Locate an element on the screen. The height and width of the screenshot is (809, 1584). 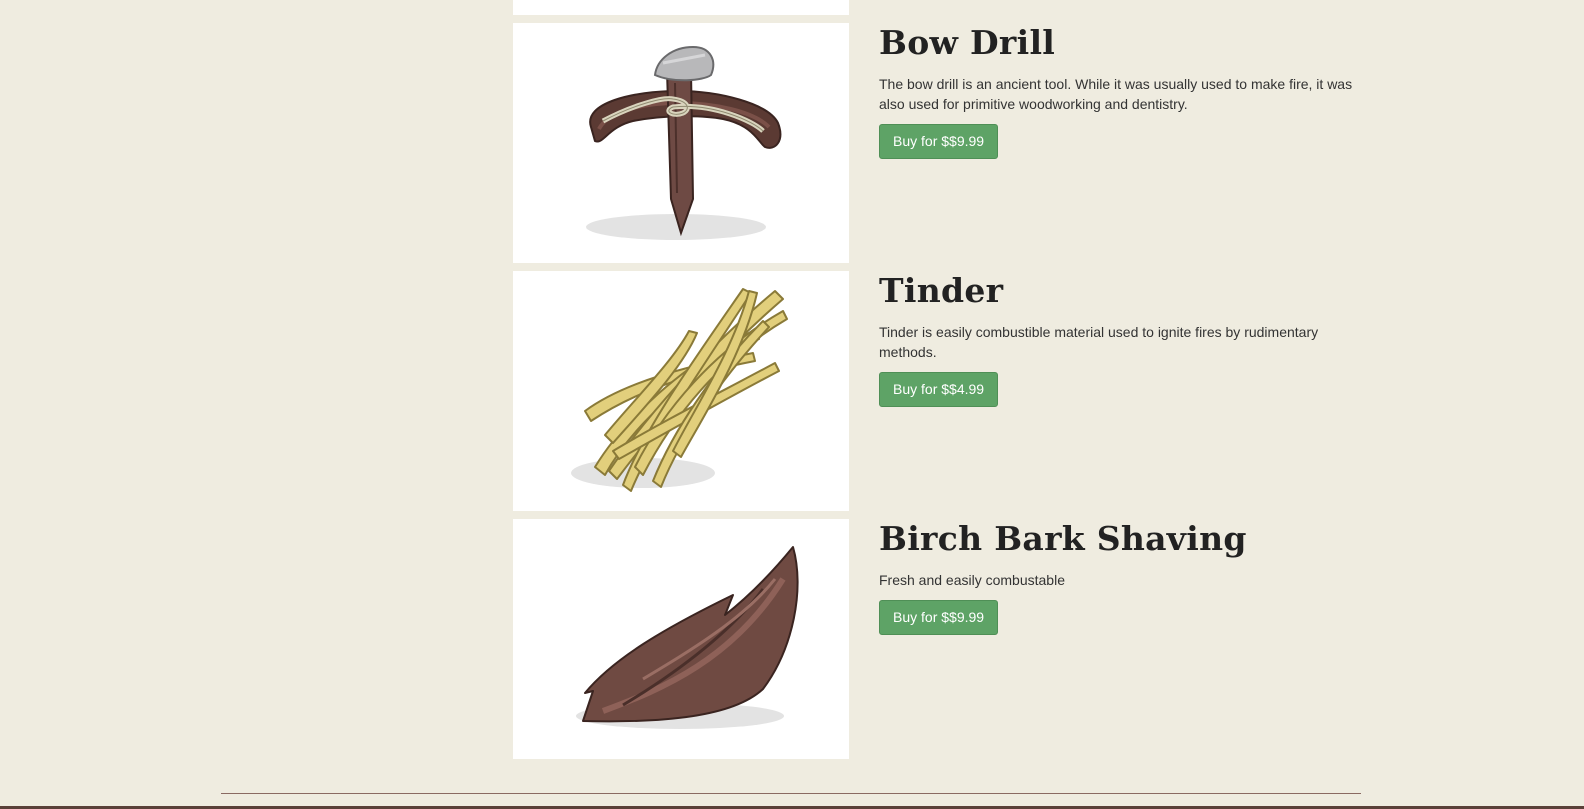
birch-bark-icon is located at coordinates (687, 637).